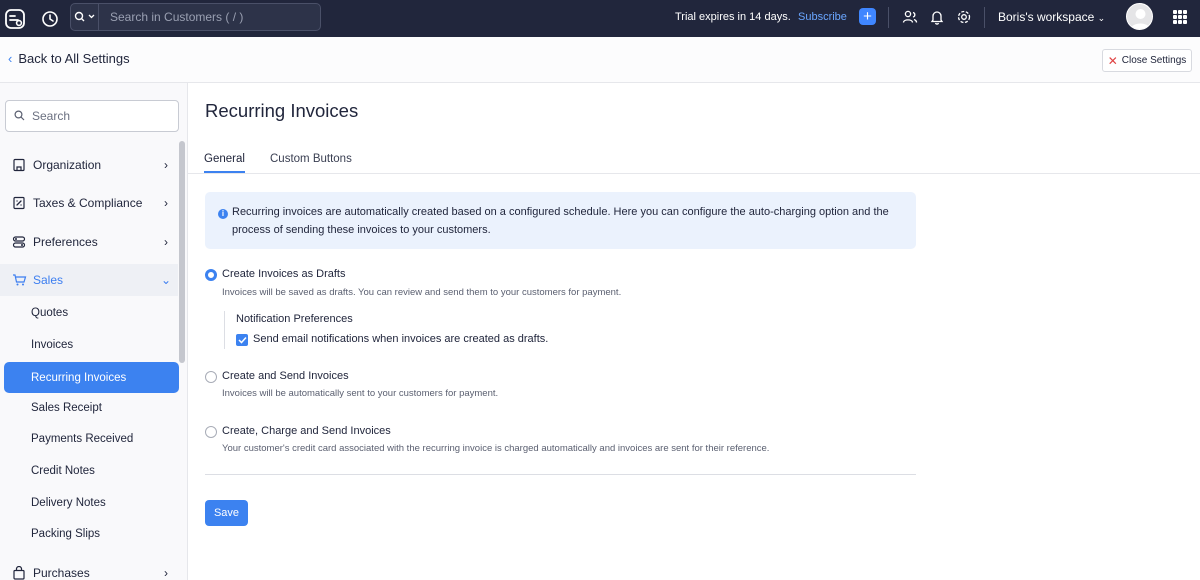  Describe the element at coordinates (10, 58) in the screenshot. I see `chevron-left-icon: ‹` at that location.